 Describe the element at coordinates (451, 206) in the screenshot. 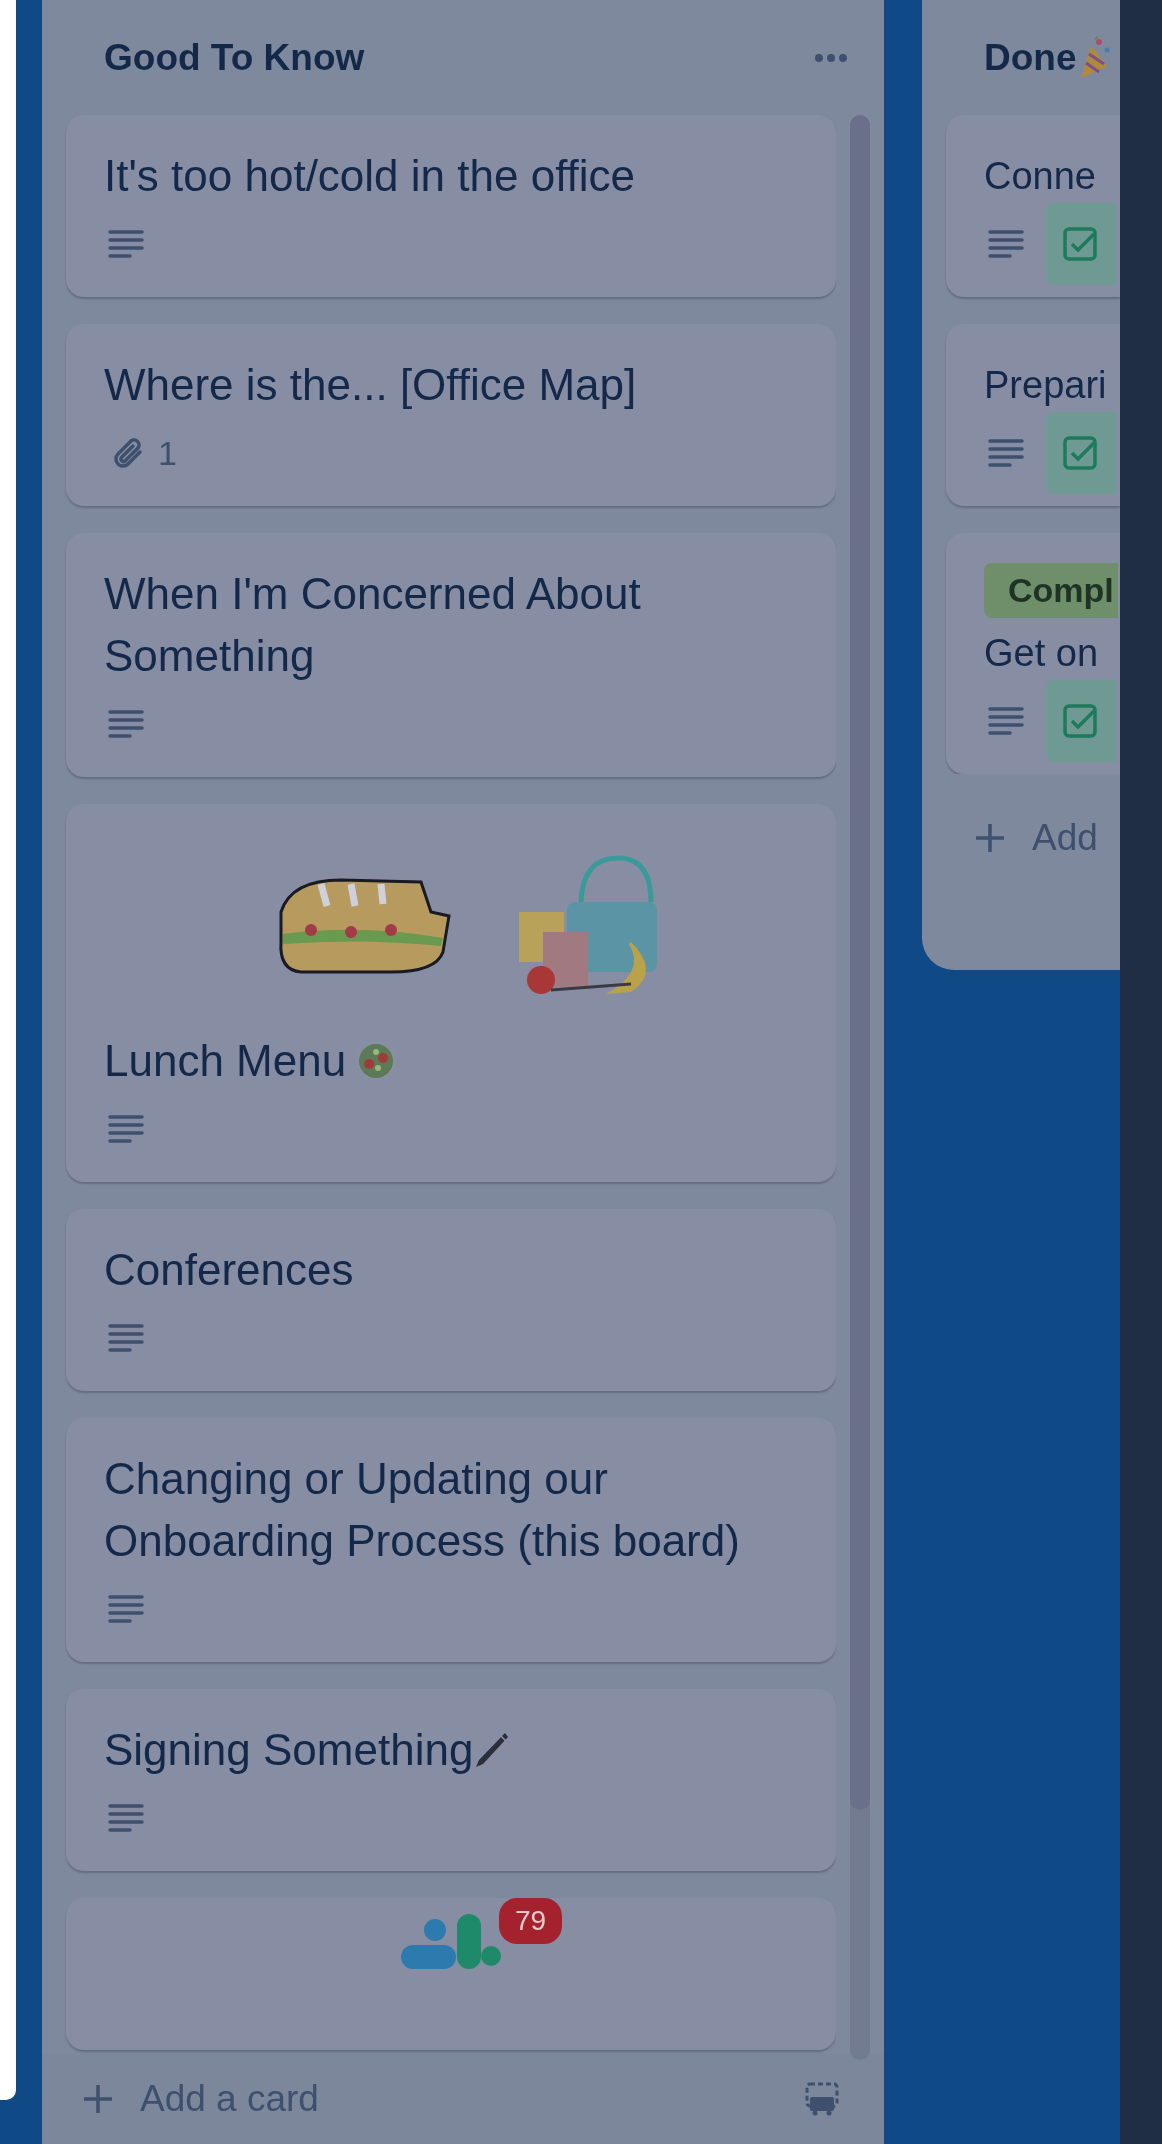

I see `card-background: It's too hot/cold in the office` at that location.